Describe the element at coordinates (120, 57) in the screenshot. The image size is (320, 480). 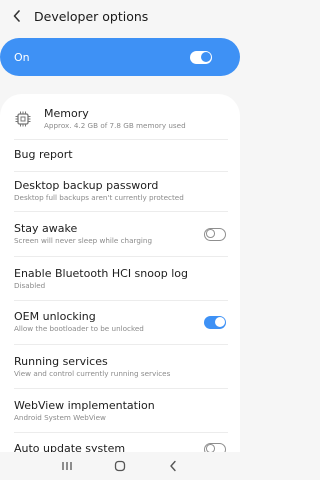
I see `master-switch-bar: On` at that location.